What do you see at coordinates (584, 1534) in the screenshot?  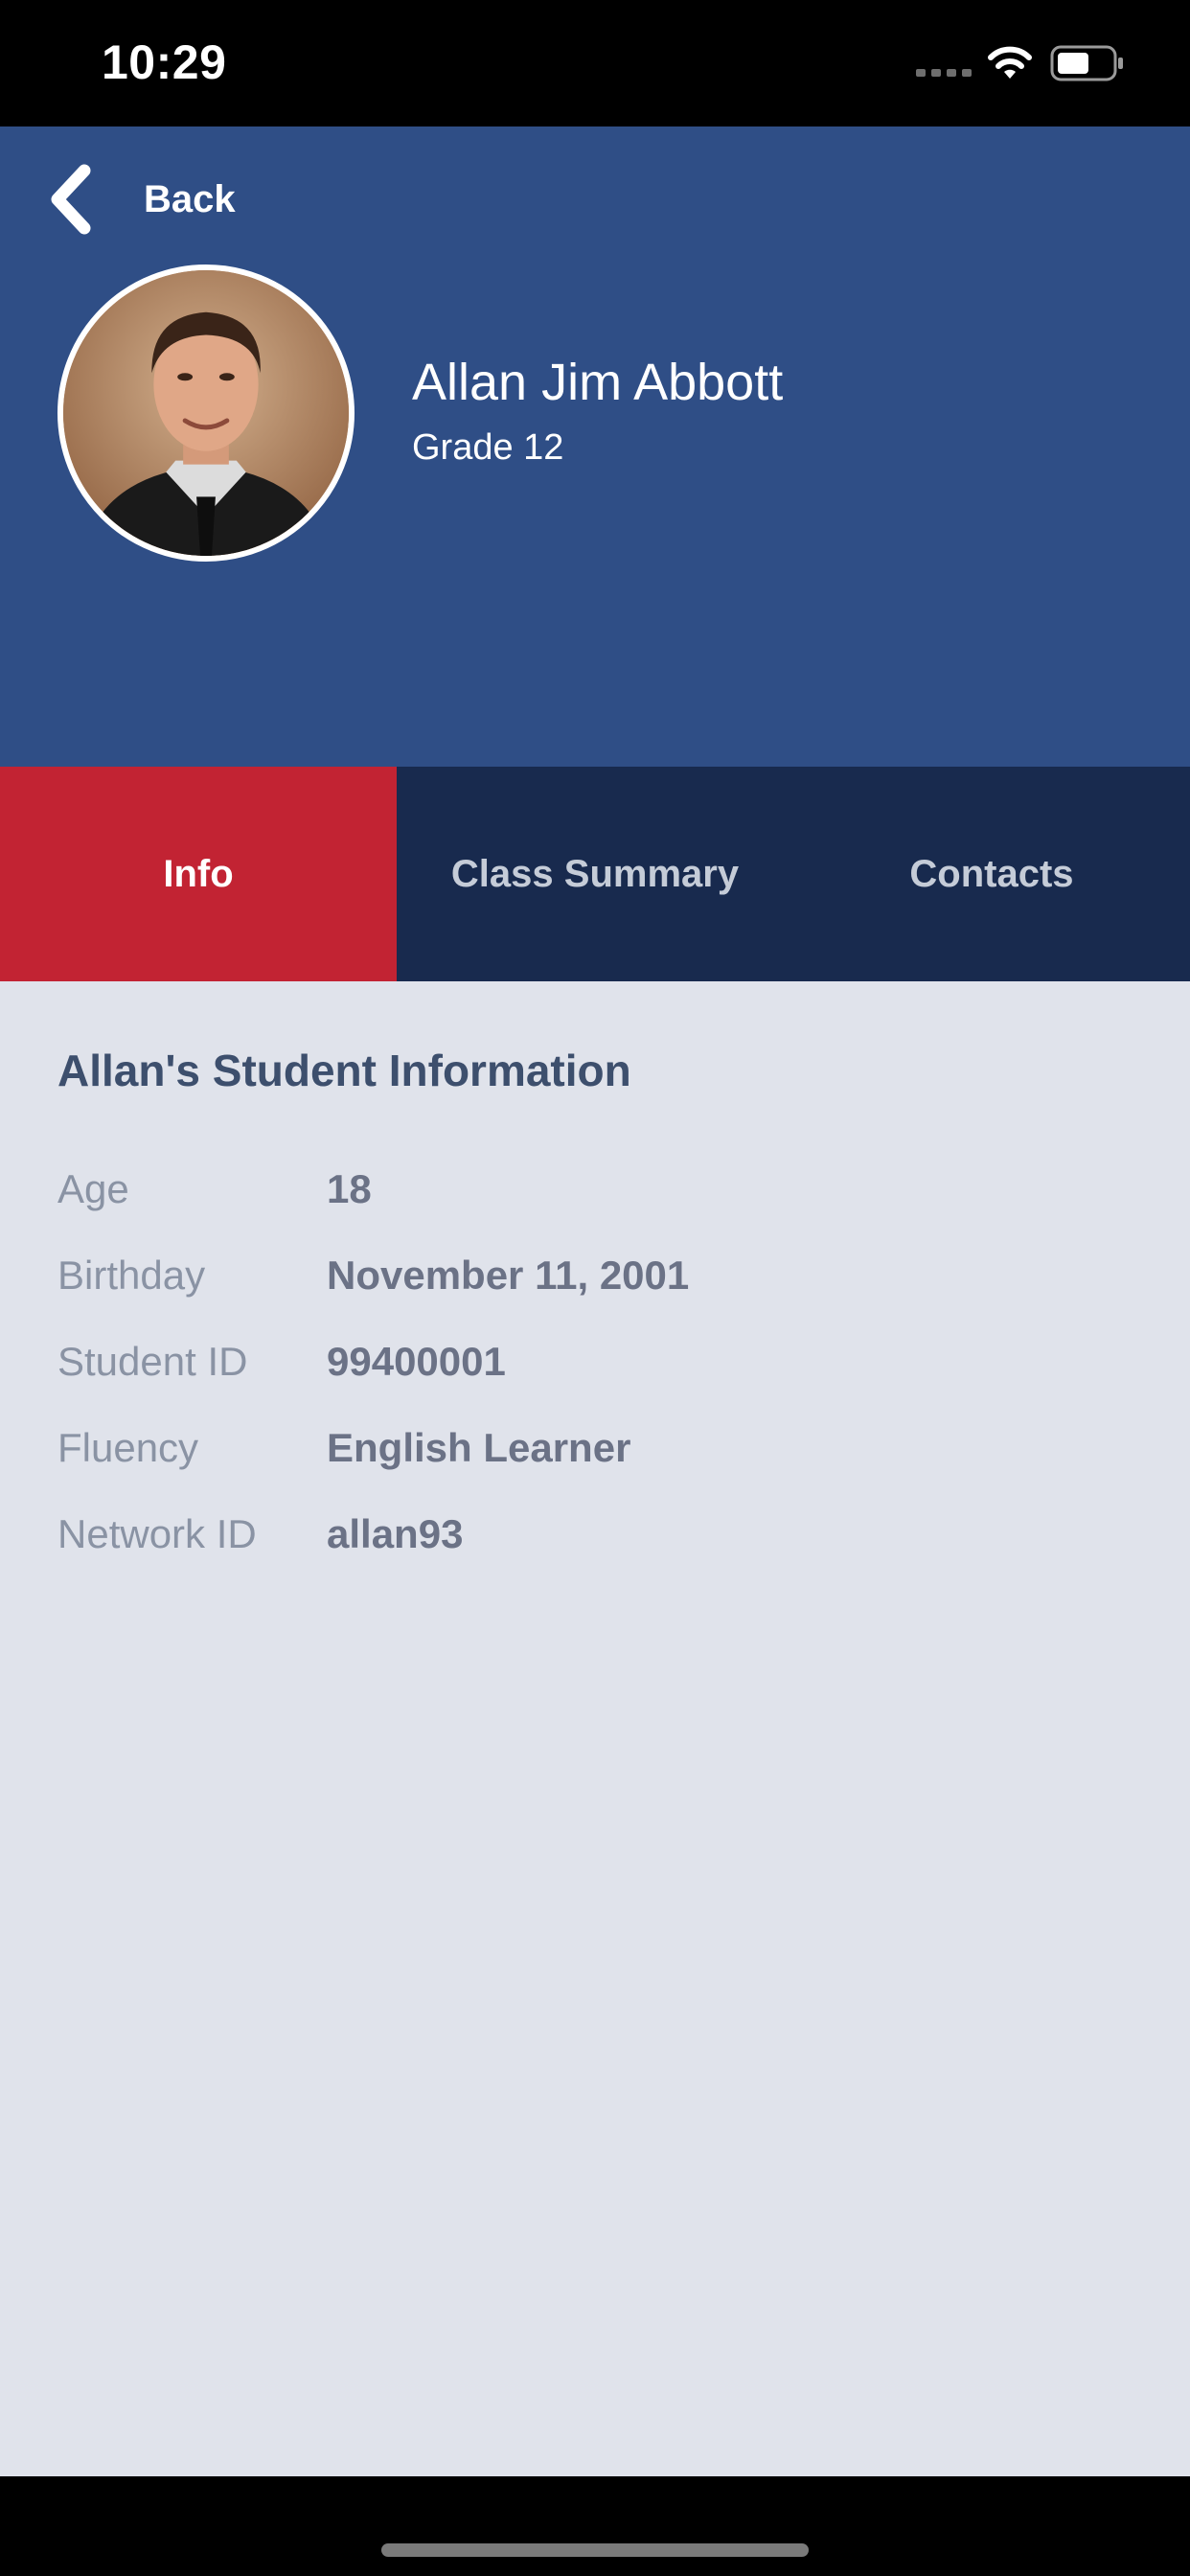 I see `info-row-network-id: Network ID allan93` at bounding box center [584, 1534].